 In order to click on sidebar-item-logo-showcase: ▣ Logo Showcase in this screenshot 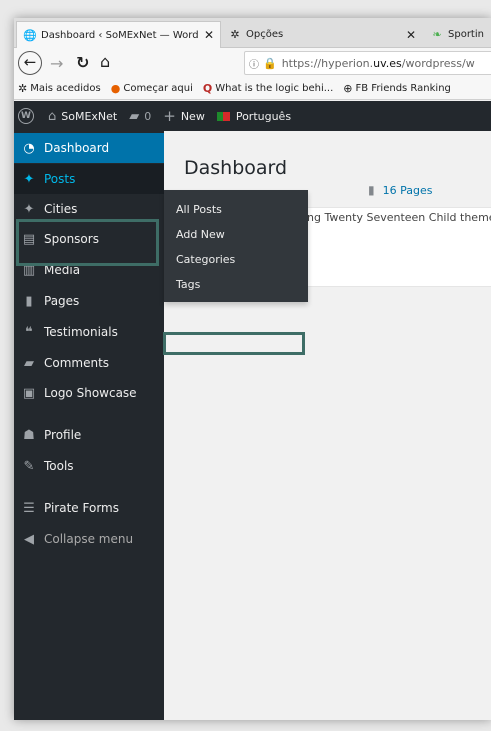, I will do `click(89, 393)`.